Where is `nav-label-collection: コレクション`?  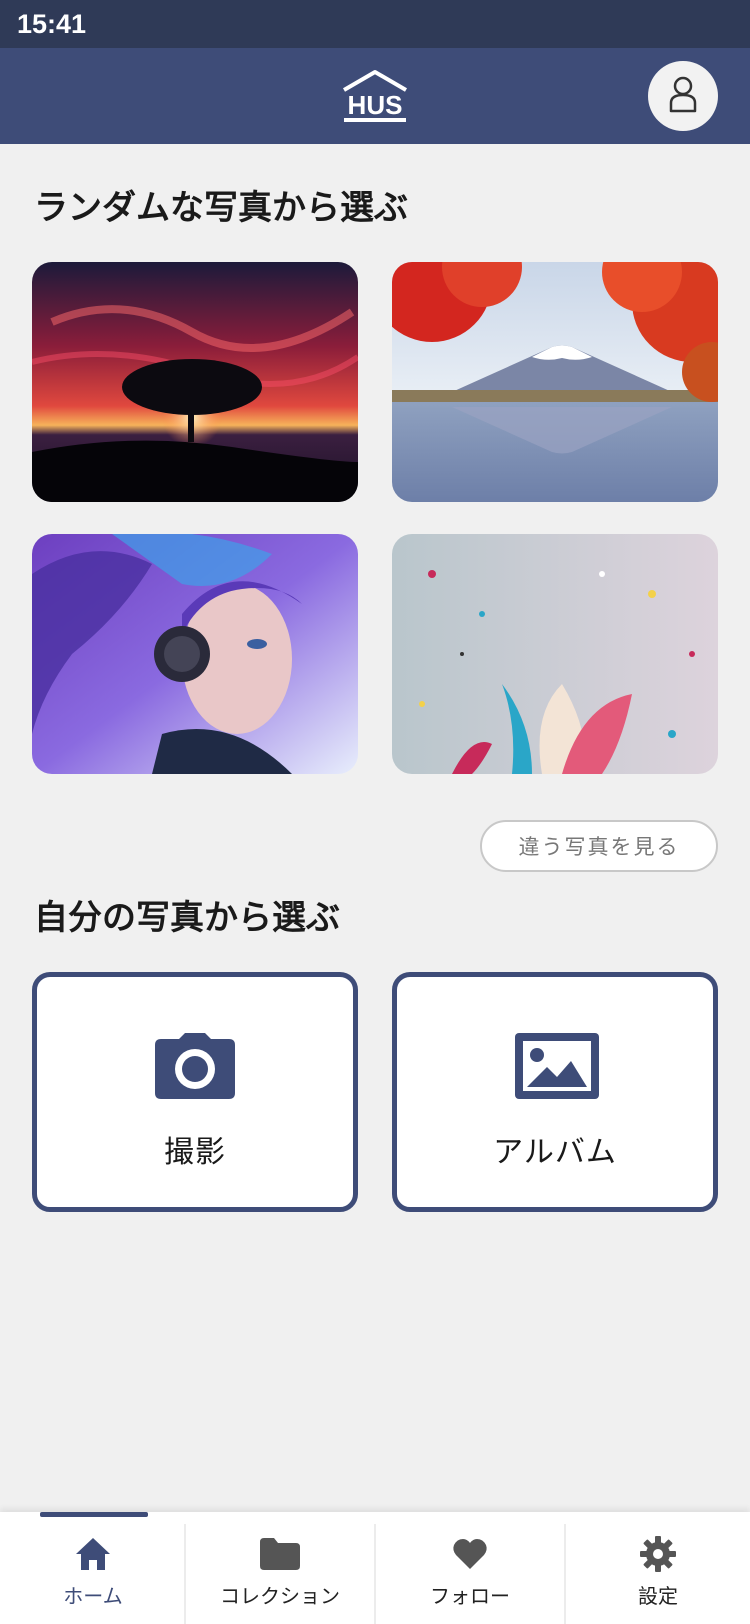 nav-label-collection: コレクション is located at coordinates (280, 1596).